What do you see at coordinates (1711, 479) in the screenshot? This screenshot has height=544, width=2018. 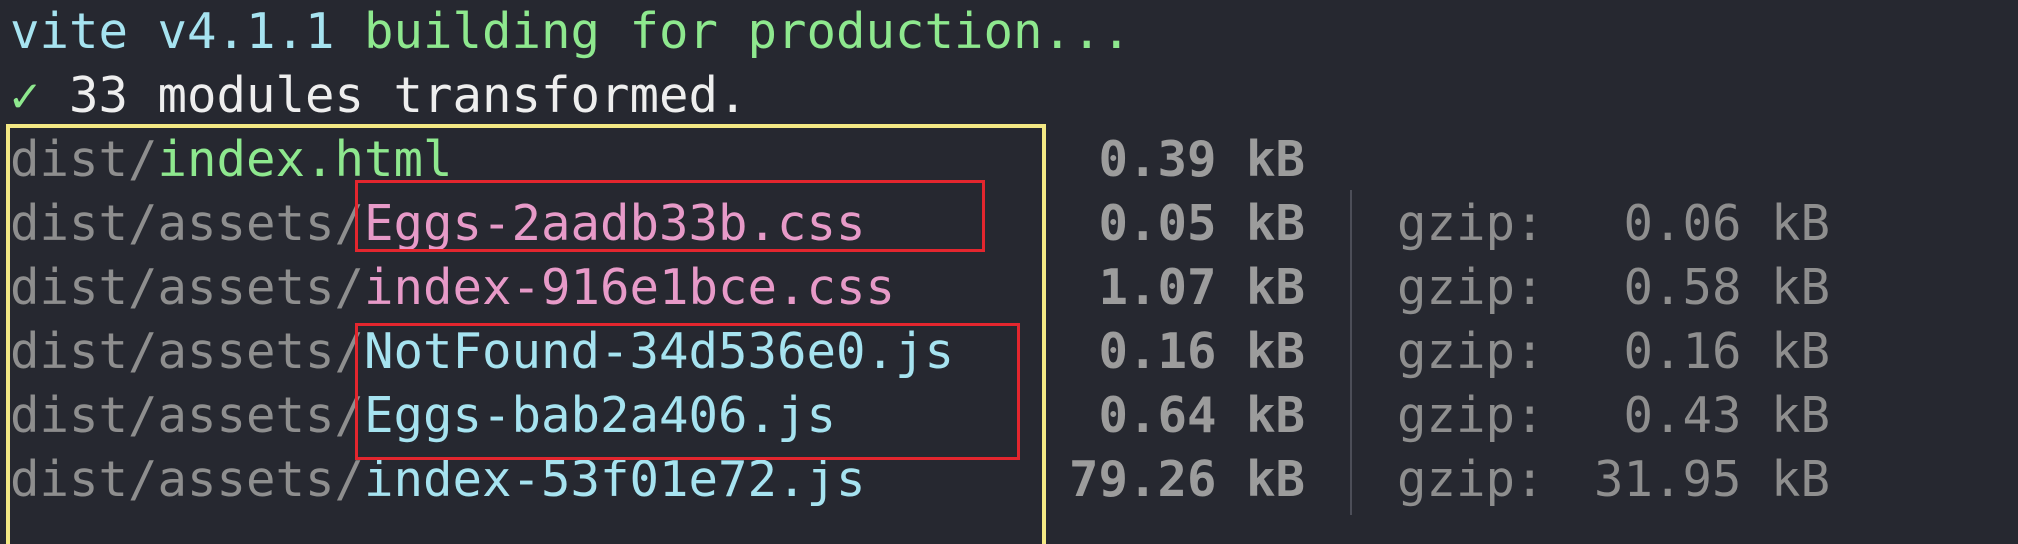 I see `gzip-size: 31.95 kB` at bounding box center [1711, 479].